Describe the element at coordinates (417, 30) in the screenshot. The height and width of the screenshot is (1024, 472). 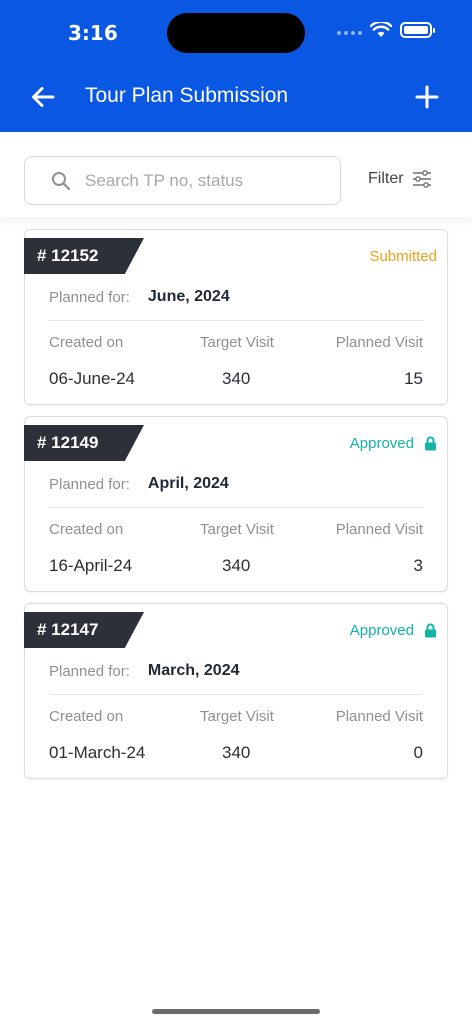
I see `battery-icon` at that location.